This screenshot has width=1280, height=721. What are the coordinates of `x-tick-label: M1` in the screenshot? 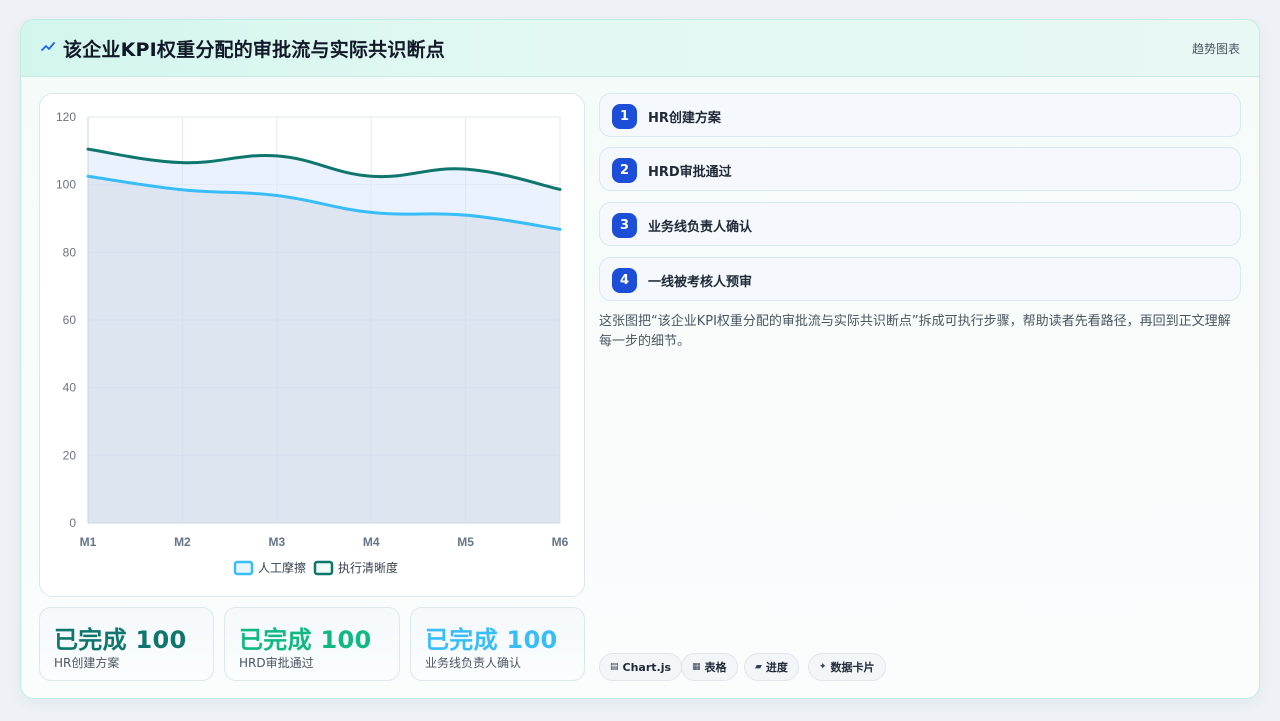 It's located at (88, 542).